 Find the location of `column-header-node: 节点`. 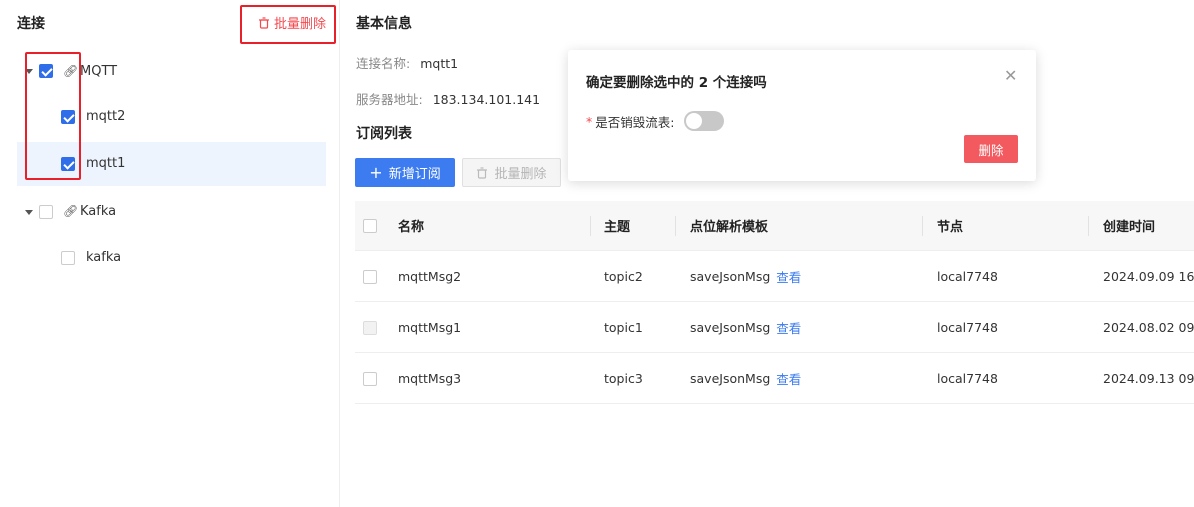

column-header-node: 节点 is located at coordinates (950, 225).